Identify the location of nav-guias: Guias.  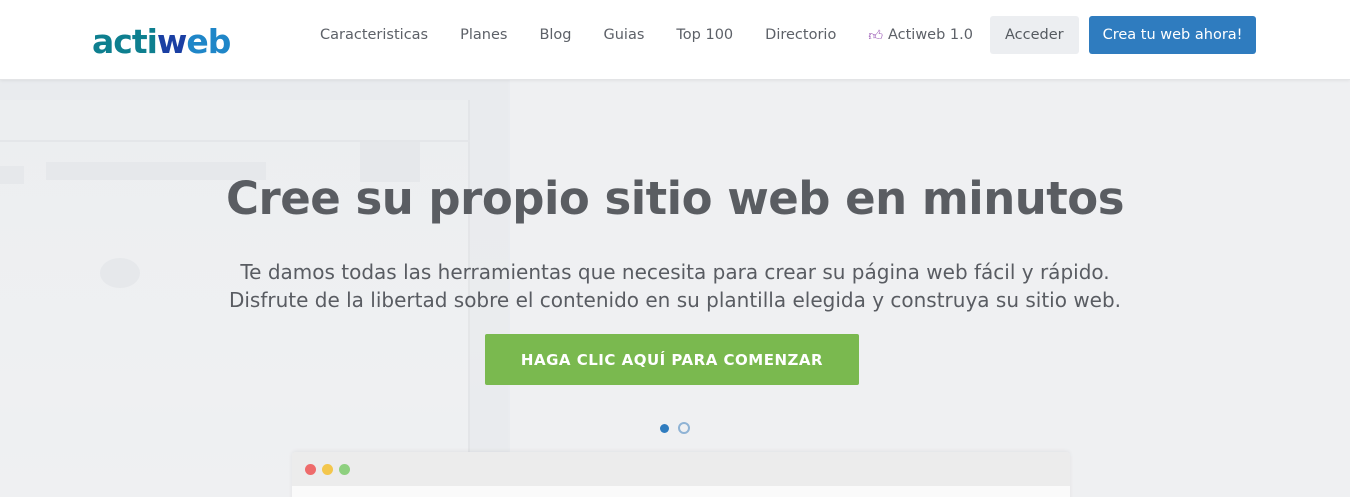
(624, 35).